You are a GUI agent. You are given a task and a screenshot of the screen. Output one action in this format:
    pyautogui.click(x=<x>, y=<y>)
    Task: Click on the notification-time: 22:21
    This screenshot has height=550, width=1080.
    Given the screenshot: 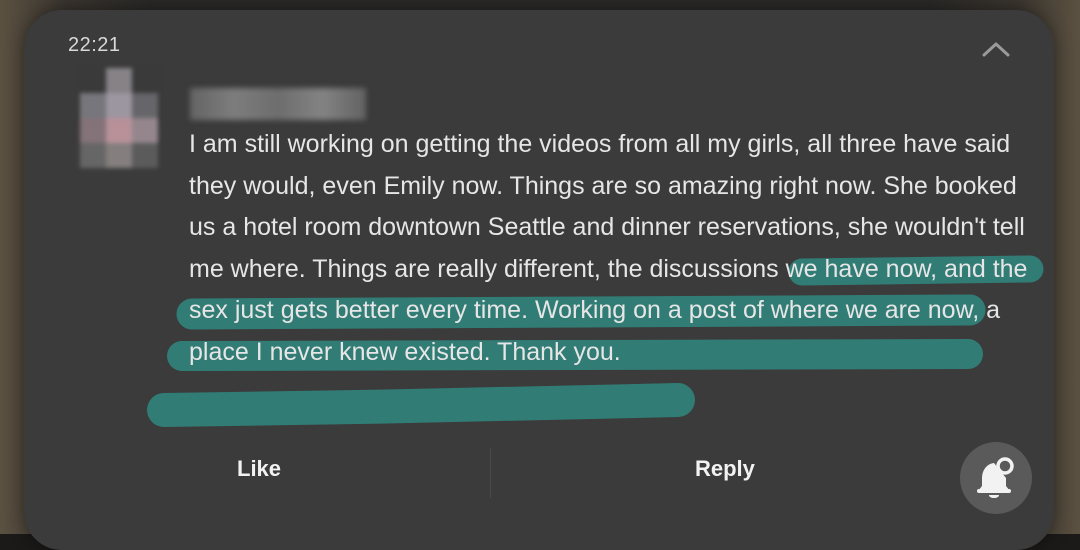 What is the action you would take?
    pyautogui.click(x=94, y=45)
    